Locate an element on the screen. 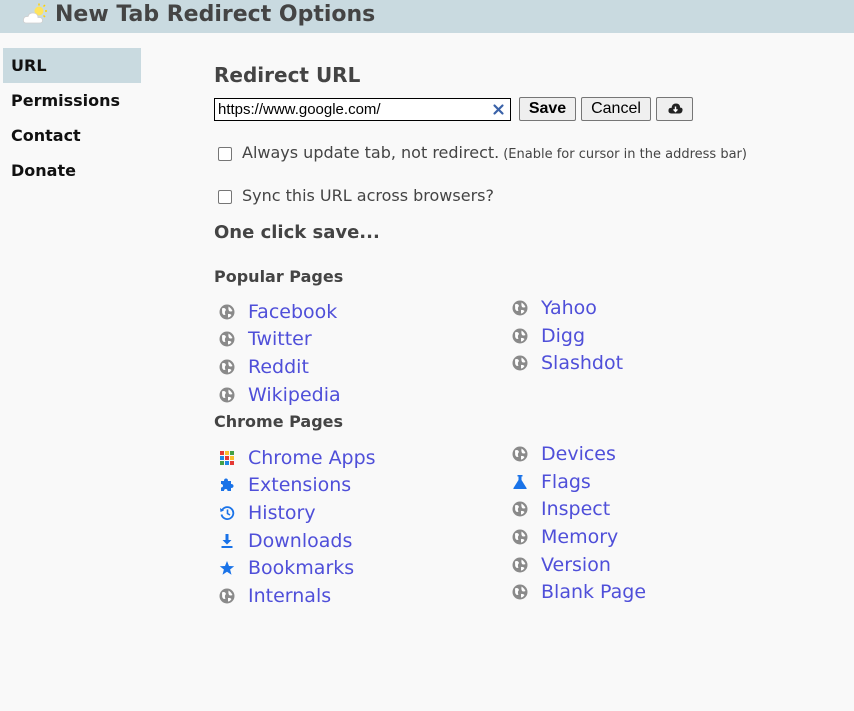  link-label: Memory is located at coordinates (580, 537).